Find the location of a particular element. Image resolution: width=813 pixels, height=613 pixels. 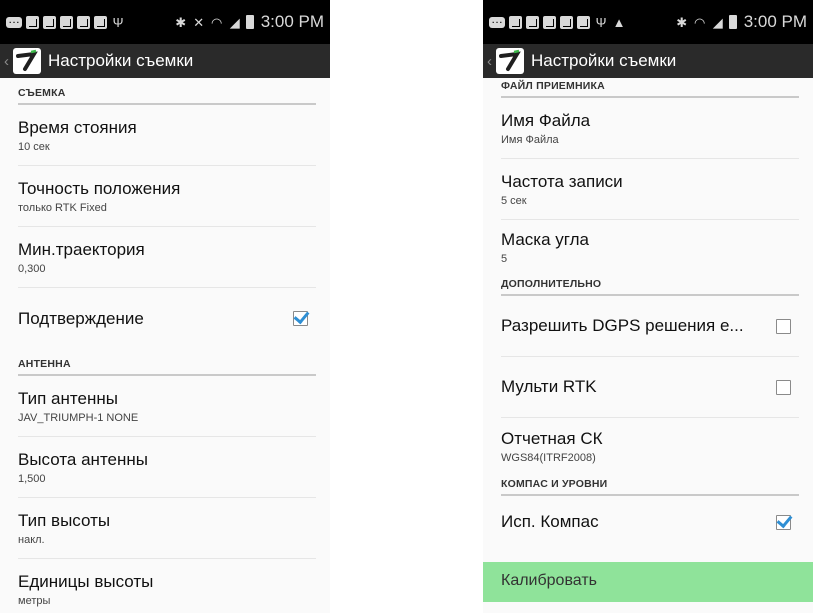

setting-height-type: Тип высоты накл. is located at coordinates (167, 528).